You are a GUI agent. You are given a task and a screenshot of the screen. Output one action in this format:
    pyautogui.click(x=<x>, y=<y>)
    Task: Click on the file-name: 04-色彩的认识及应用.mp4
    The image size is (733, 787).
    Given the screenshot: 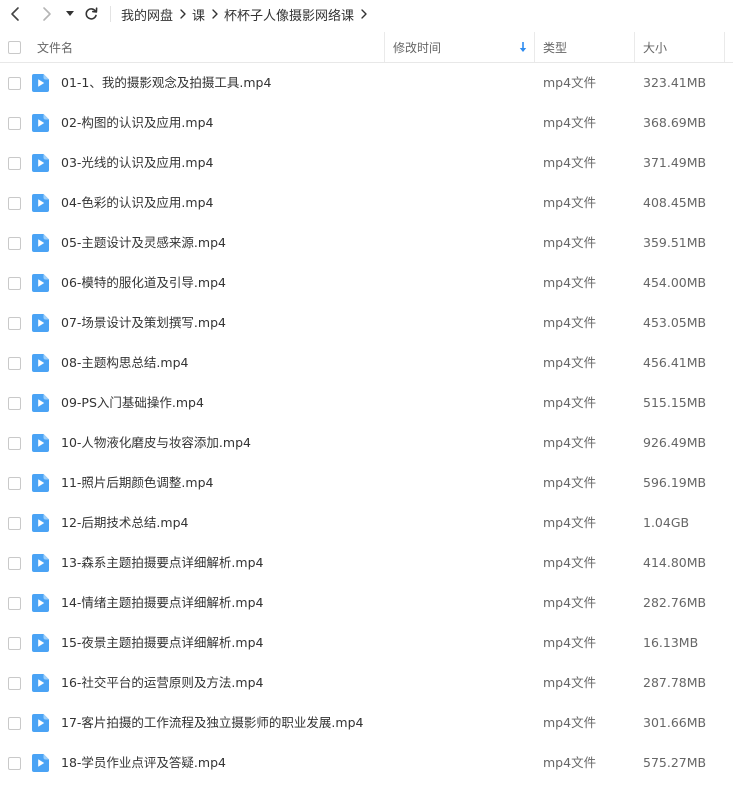 What is the action you would take?
    pyautogui.click(x=137, y=203)
    